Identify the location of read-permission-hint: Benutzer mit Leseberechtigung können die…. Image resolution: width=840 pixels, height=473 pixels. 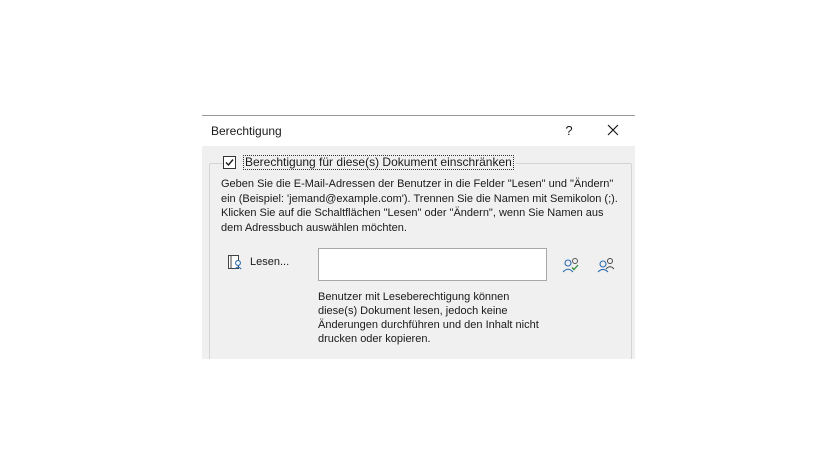
(428, 318).